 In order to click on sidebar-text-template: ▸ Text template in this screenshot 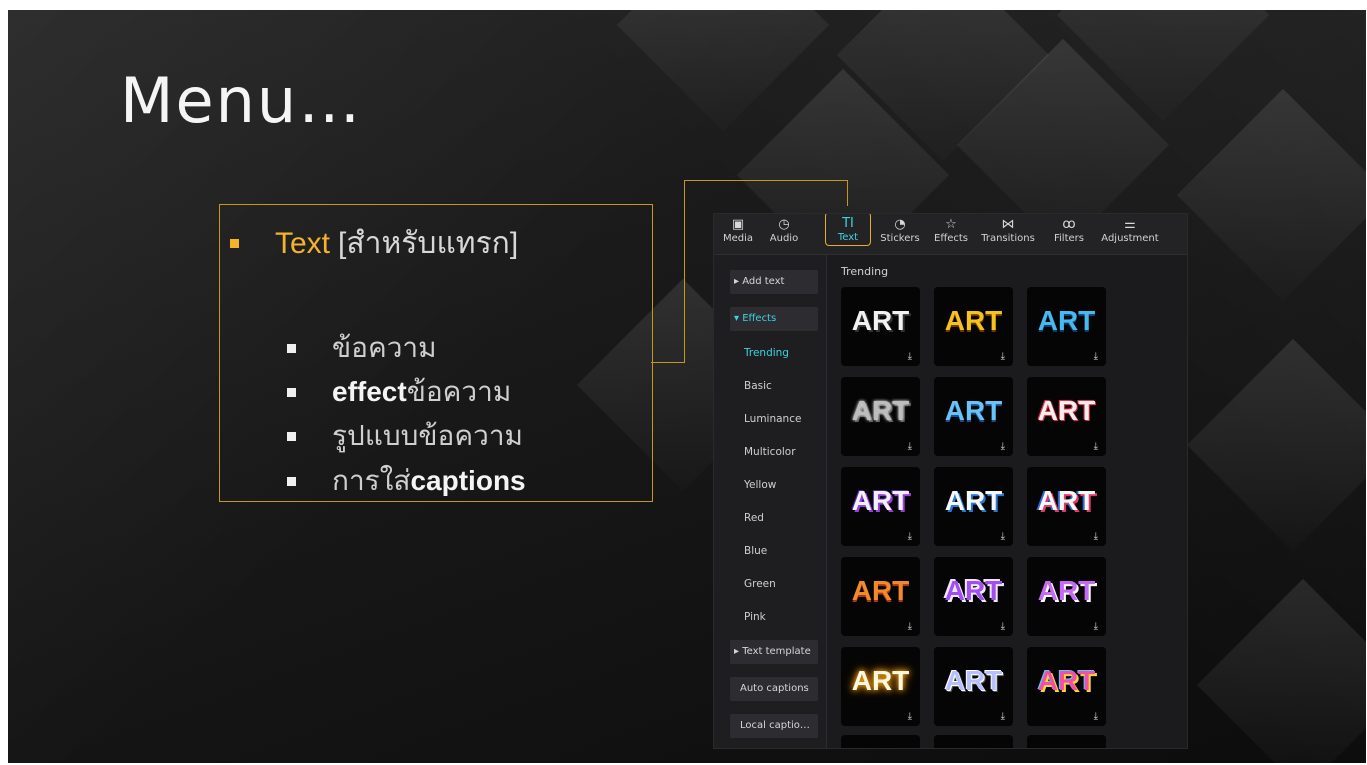, I will do `click(774, 652)`.